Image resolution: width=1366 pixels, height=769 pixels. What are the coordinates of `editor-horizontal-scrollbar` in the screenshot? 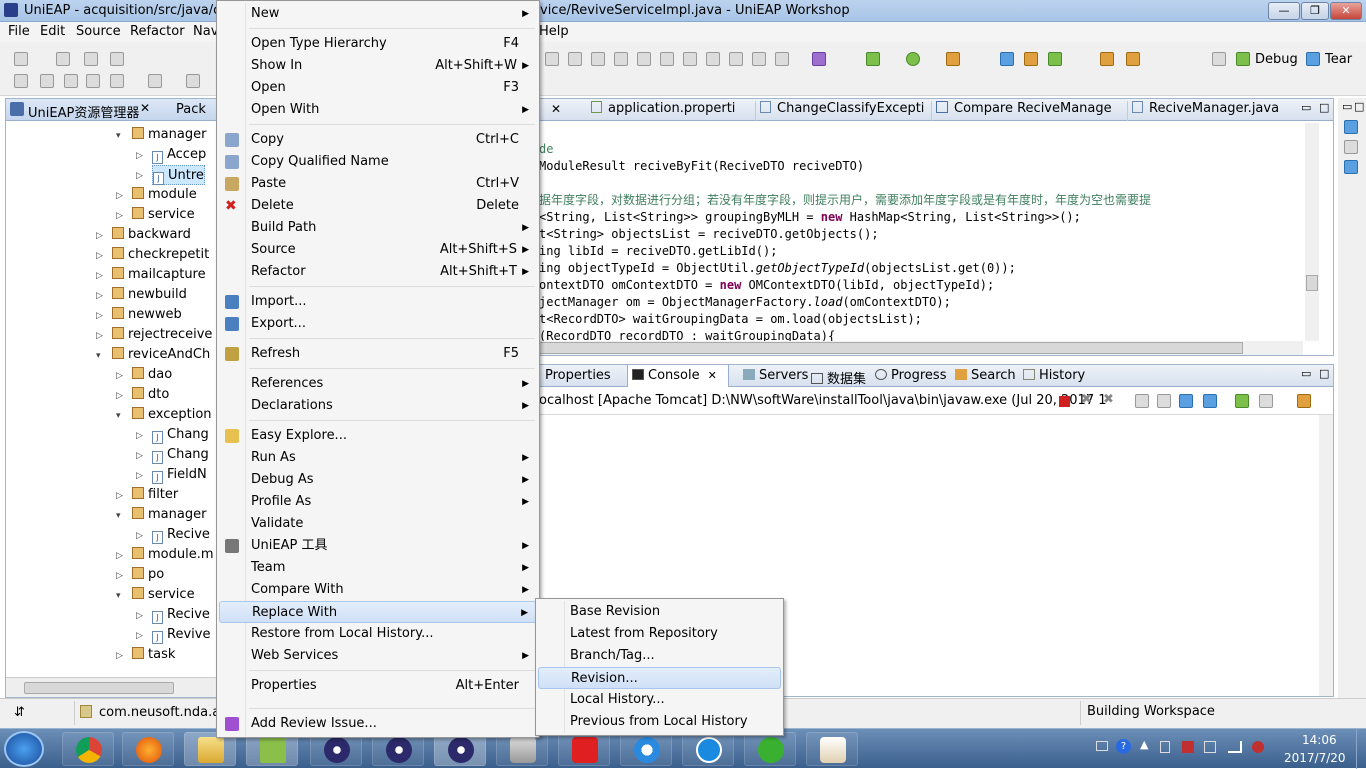 It's located at (921, 348).